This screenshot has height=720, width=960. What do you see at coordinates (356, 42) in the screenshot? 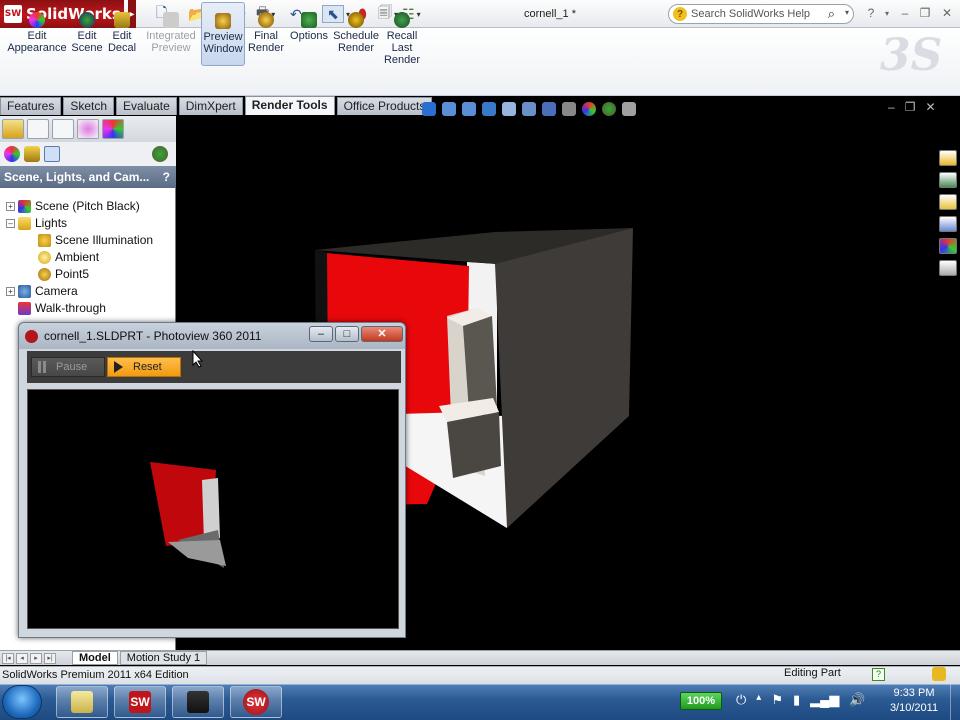
I see `schedule-render-label: Schedule Render` at bounding box center [356, 42].